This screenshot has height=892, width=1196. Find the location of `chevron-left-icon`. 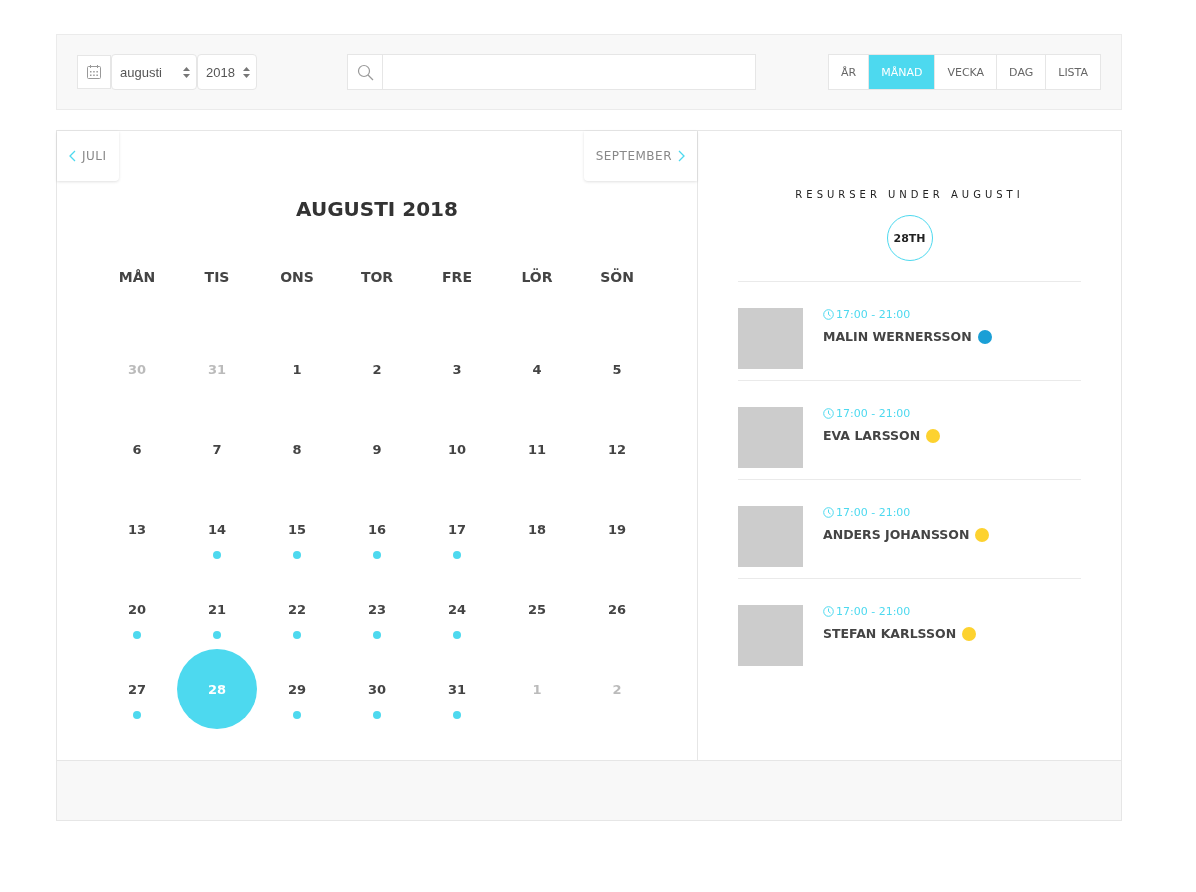

chevron-left-icon is located at coordinates (72, 156).